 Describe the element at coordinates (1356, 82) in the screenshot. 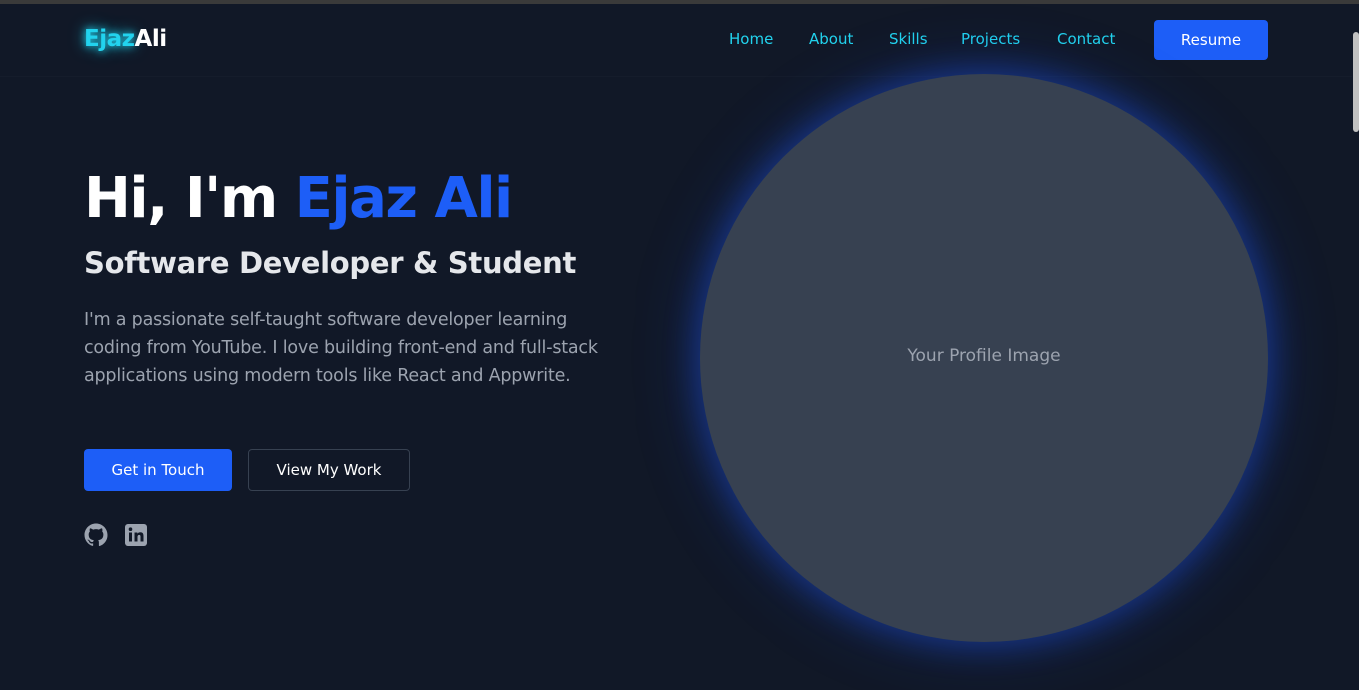

I see `scrollbar-thumb` at that location.